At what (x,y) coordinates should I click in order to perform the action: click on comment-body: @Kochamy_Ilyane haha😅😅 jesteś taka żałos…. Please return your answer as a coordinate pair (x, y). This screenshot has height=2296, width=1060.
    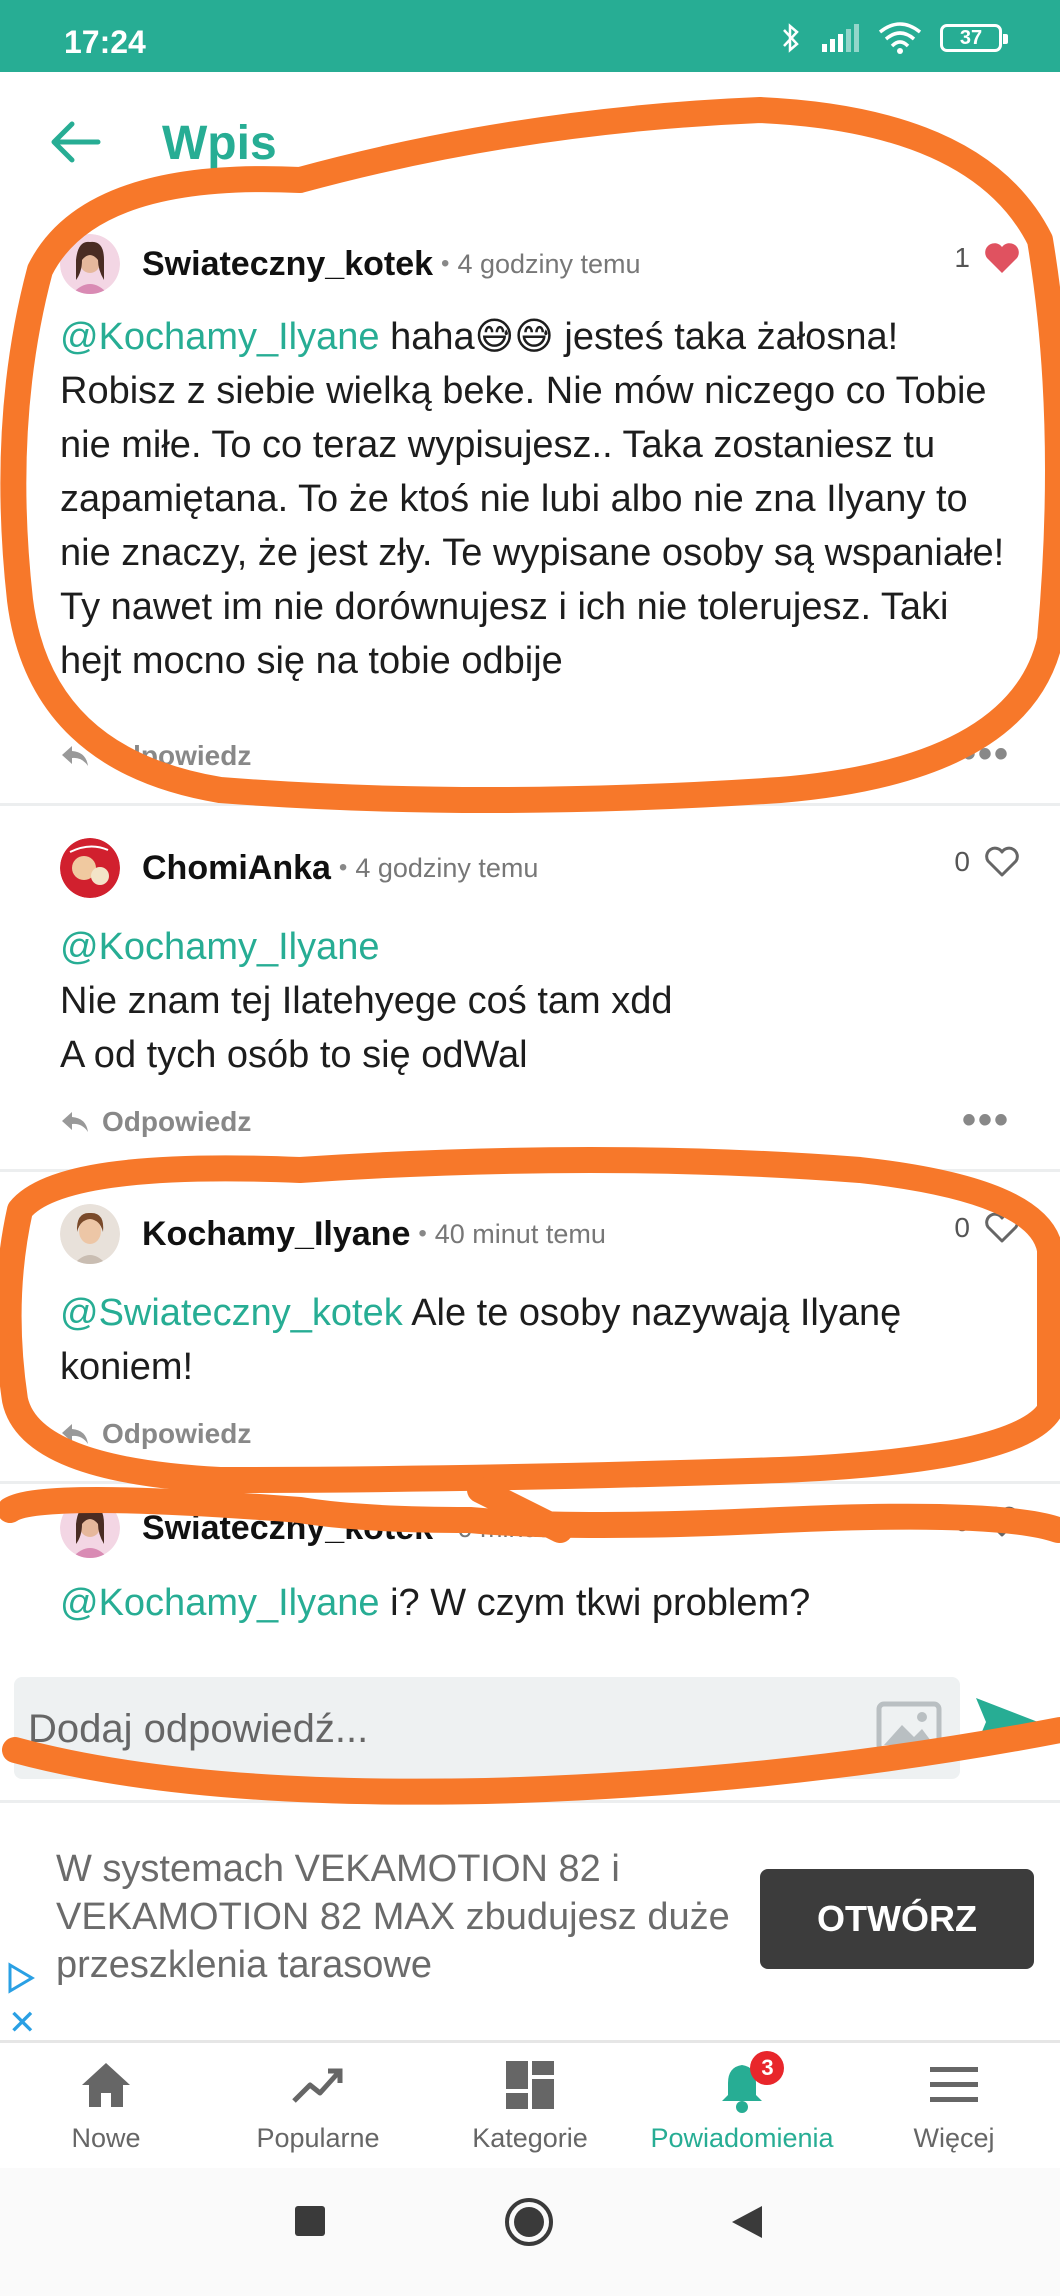
    Looking at the image, I should click on (537, 499).